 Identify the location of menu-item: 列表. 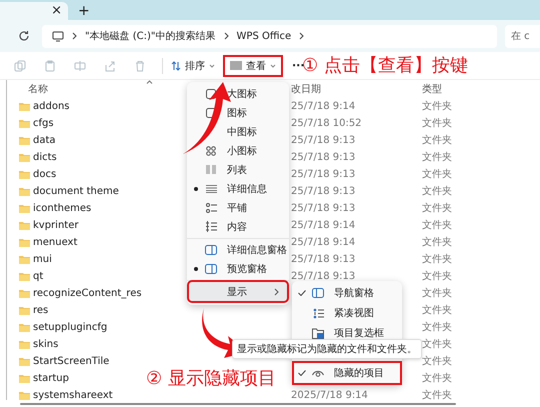
(238, 169).